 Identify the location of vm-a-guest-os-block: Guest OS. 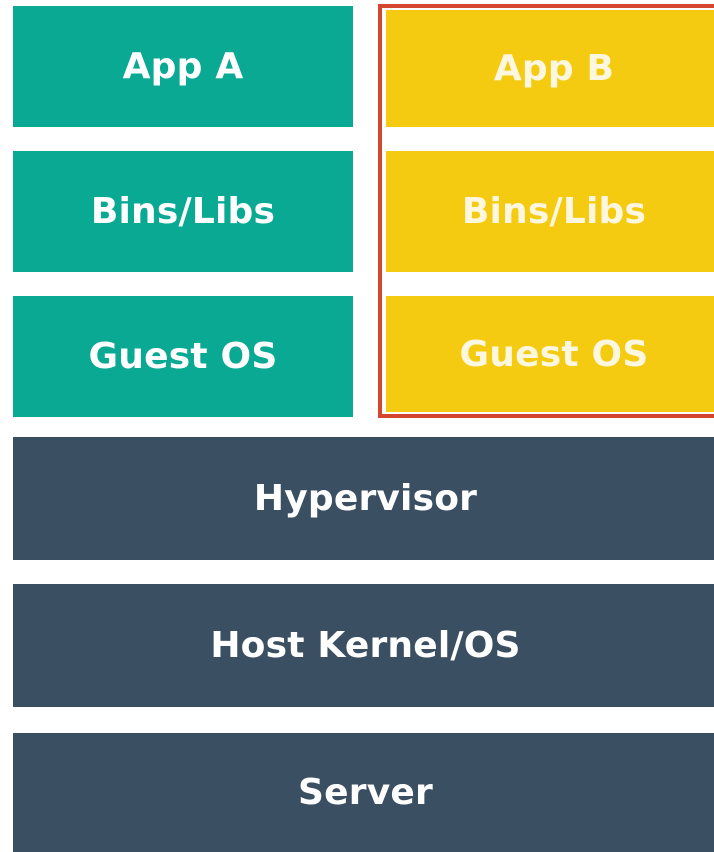
(183, 356).